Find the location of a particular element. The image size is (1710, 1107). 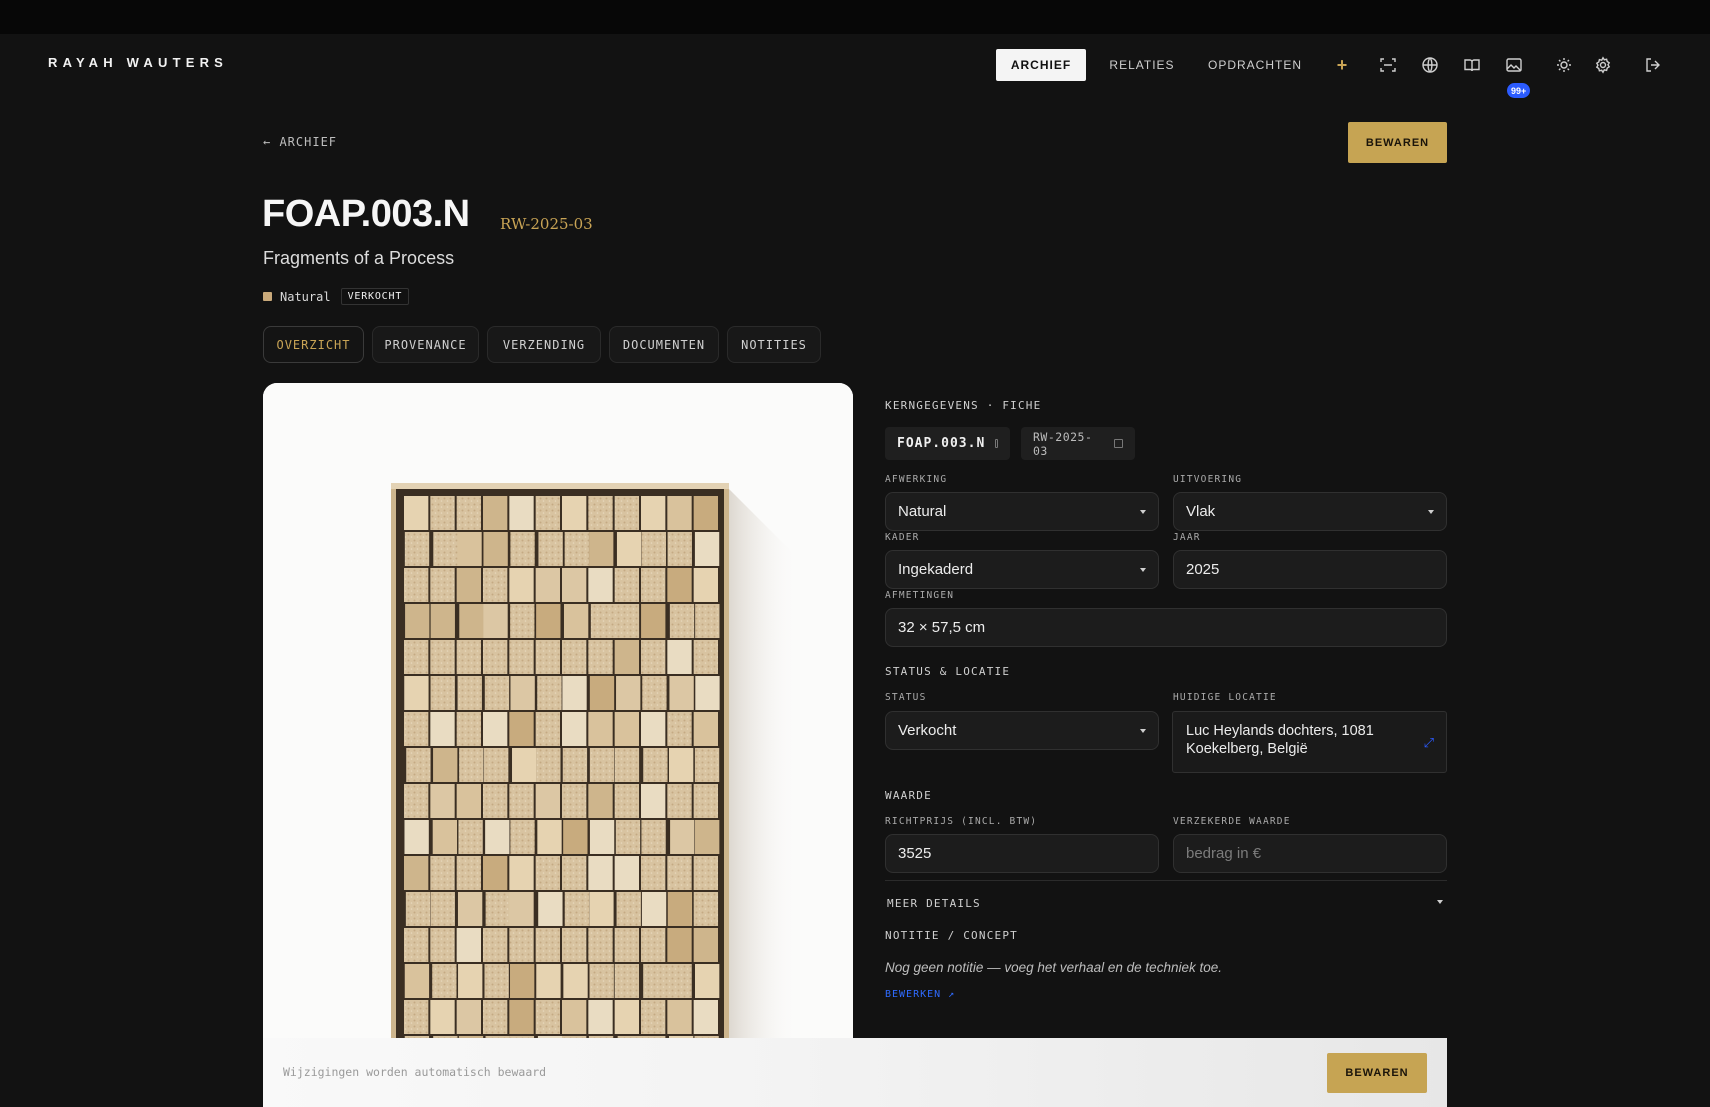

title-chip: FOAP.003.N is located at coordinates (947, 443).